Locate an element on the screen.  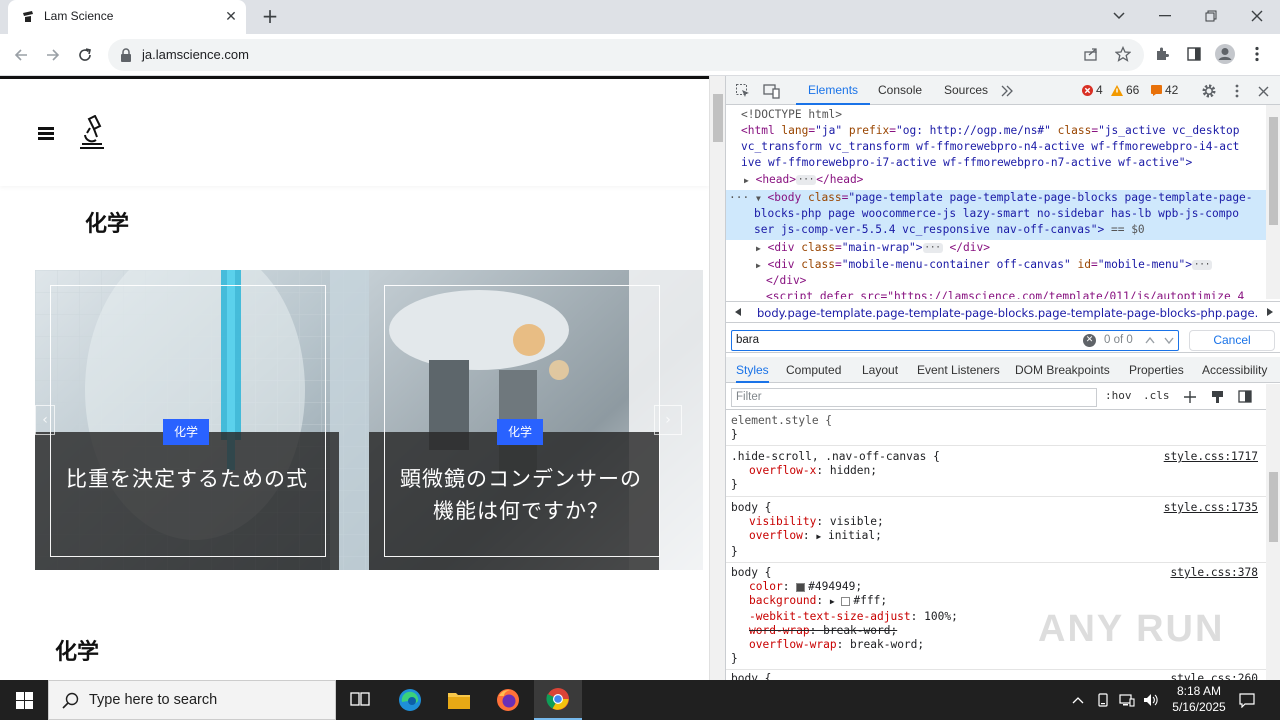
share-icon is located at coordinates (1091, 54).